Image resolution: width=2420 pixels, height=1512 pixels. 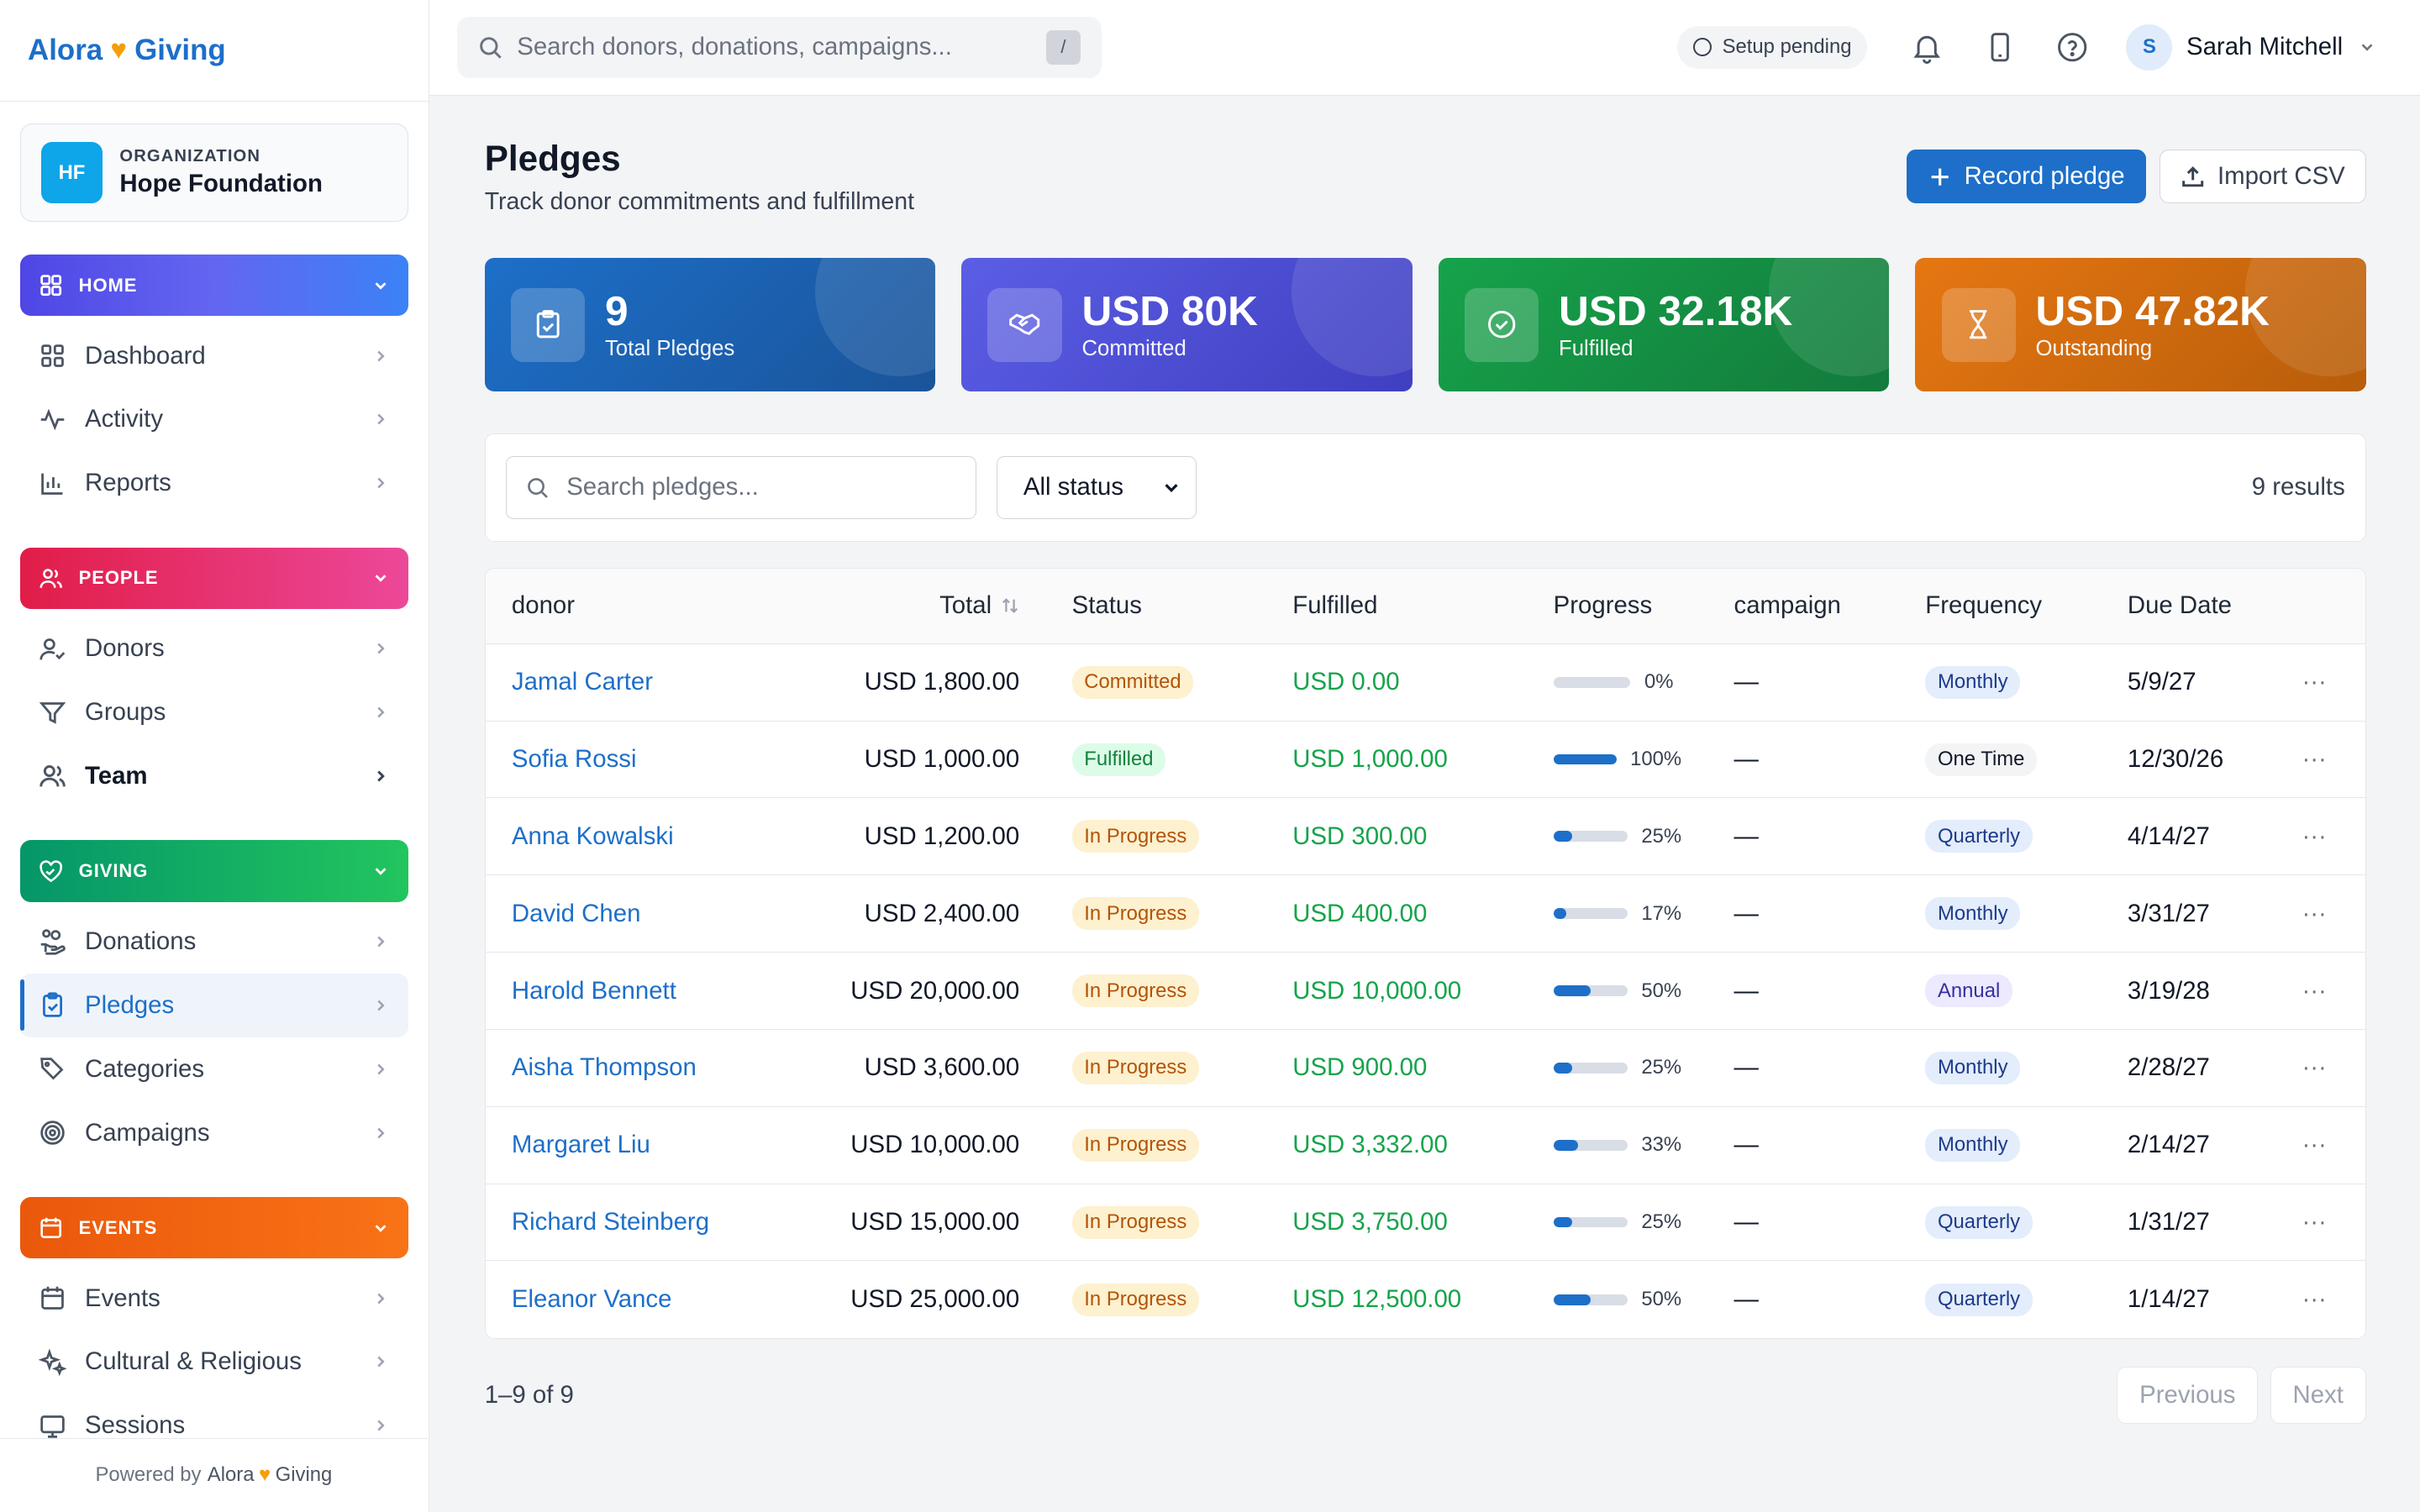 What do you see at coordinates (214, 420) in the screenshot?
I see `sidebar-item-activity: Activity` at bounding box center [214, 420].